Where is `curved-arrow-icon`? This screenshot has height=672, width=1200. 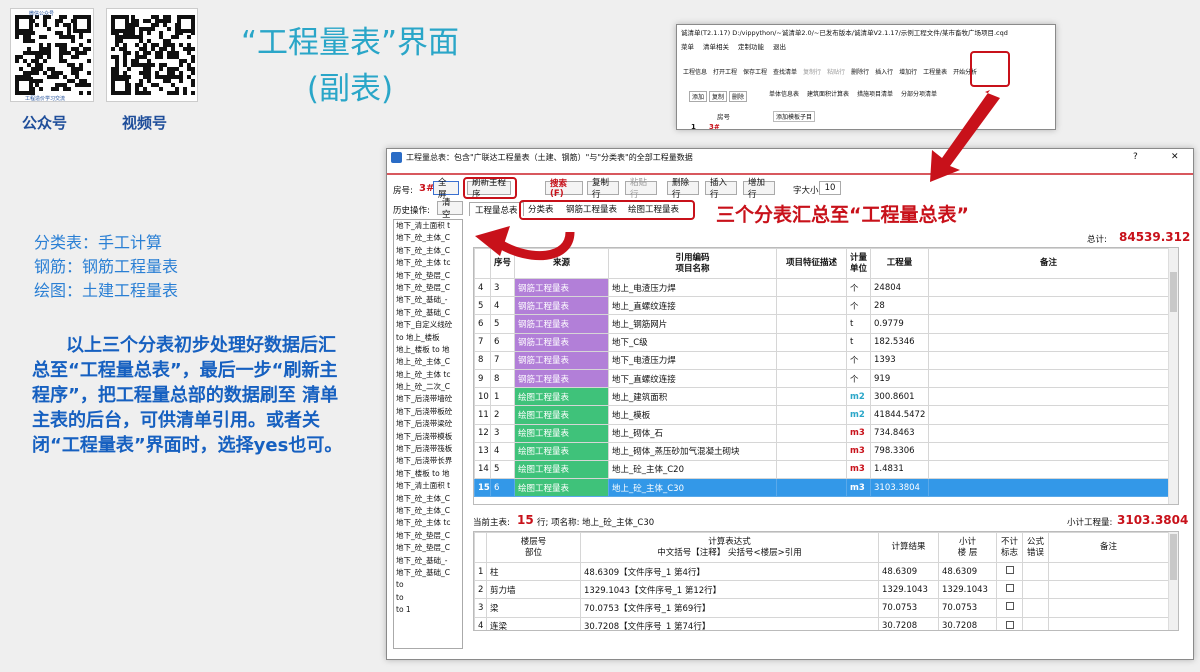 curved-arrow-icon is located at coordinates (536, 246).